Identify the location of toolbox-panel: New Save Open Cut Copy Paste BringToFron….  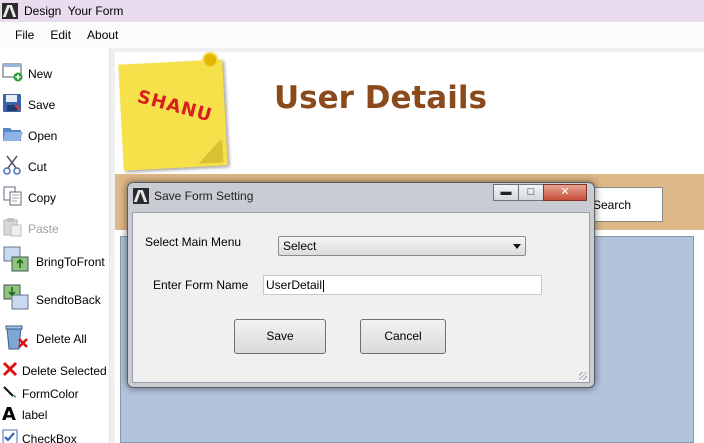
(55, 245).